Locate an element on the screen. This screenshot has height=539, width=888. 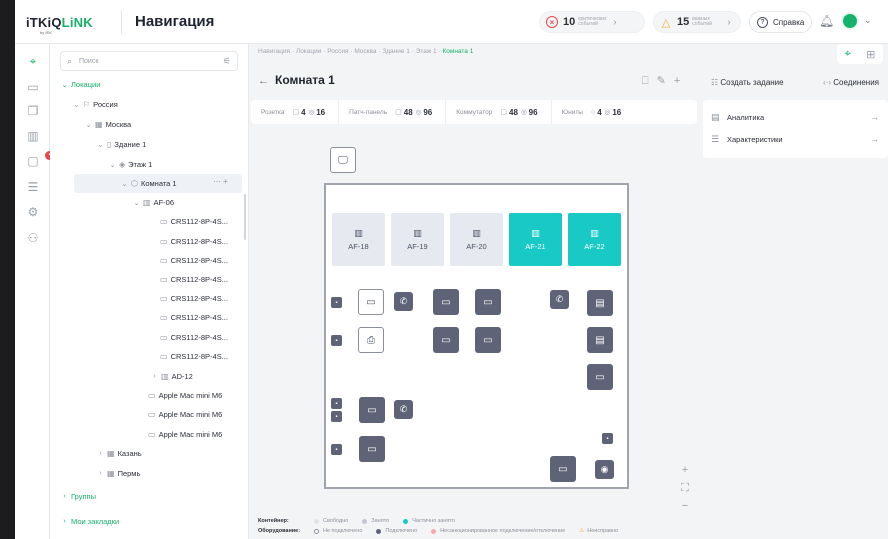
tree-node-rack-ad12: › ▥ AD-12 is located at coordinates (171, 376).